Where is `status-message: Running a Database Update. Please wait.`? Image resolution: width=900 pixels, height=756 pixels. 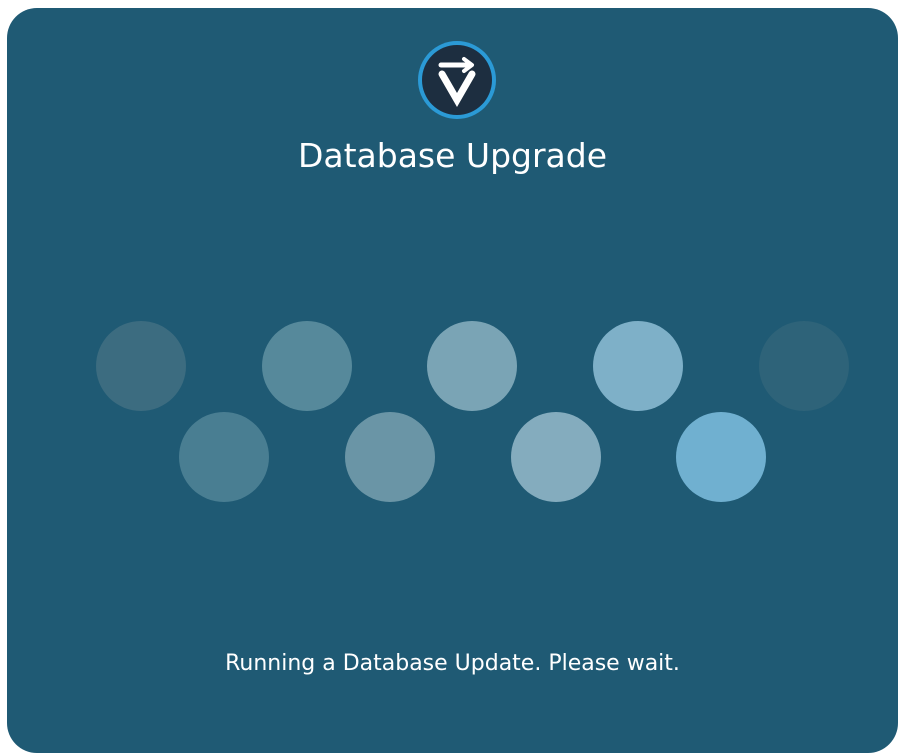 status-message: Running a Database Update. Please wait. is located at coordinates (452, 663).